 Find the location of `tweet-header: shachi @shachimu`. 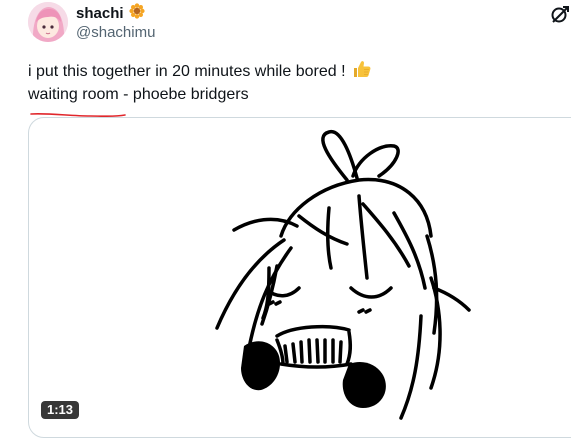

tweet-header: shachi @shachimu is located at coordinates (115, 21).